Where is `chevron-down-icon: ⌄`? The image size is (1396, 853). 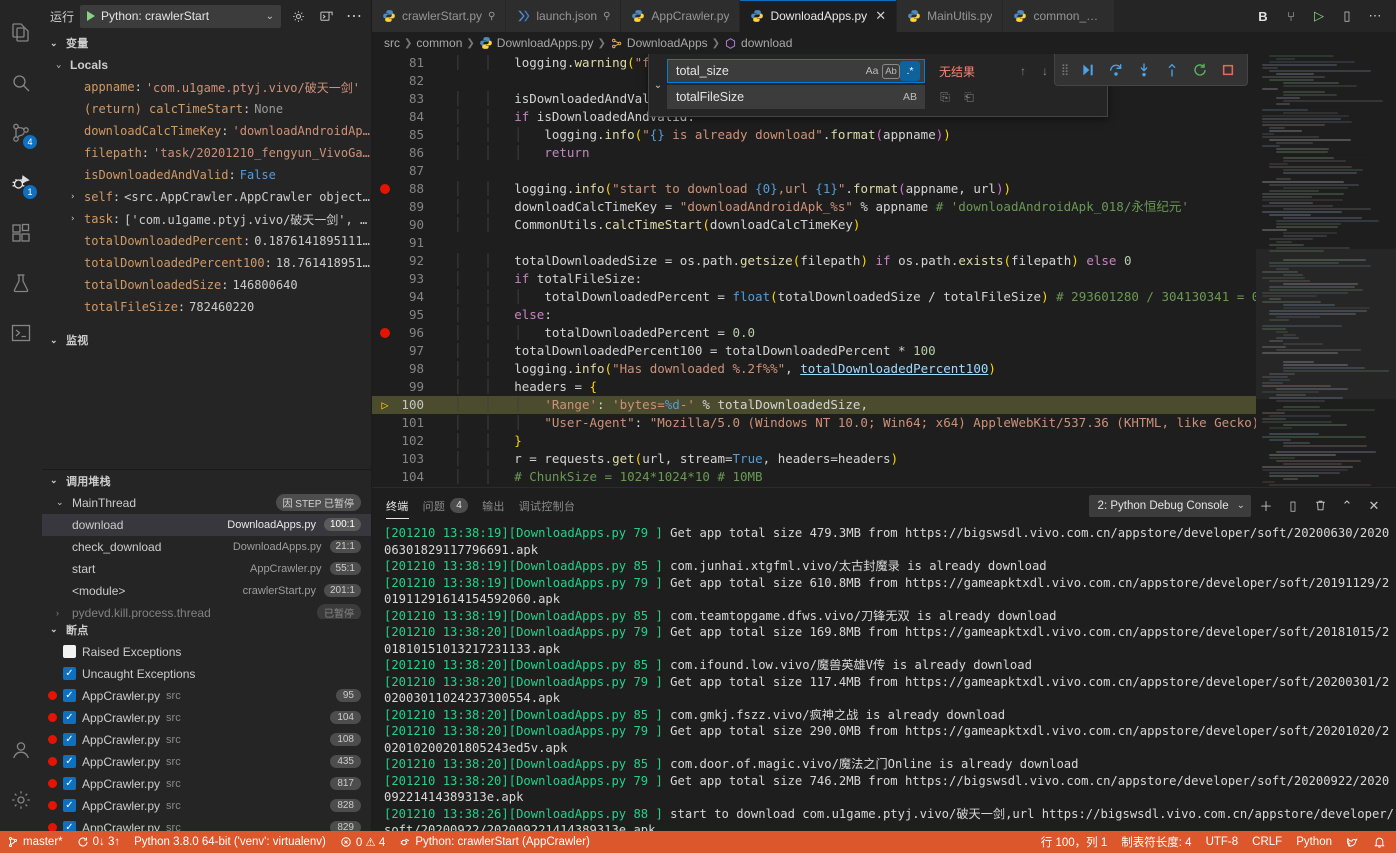
chevron-down-icon: ⌄ is located at coordinates (1241, 505).